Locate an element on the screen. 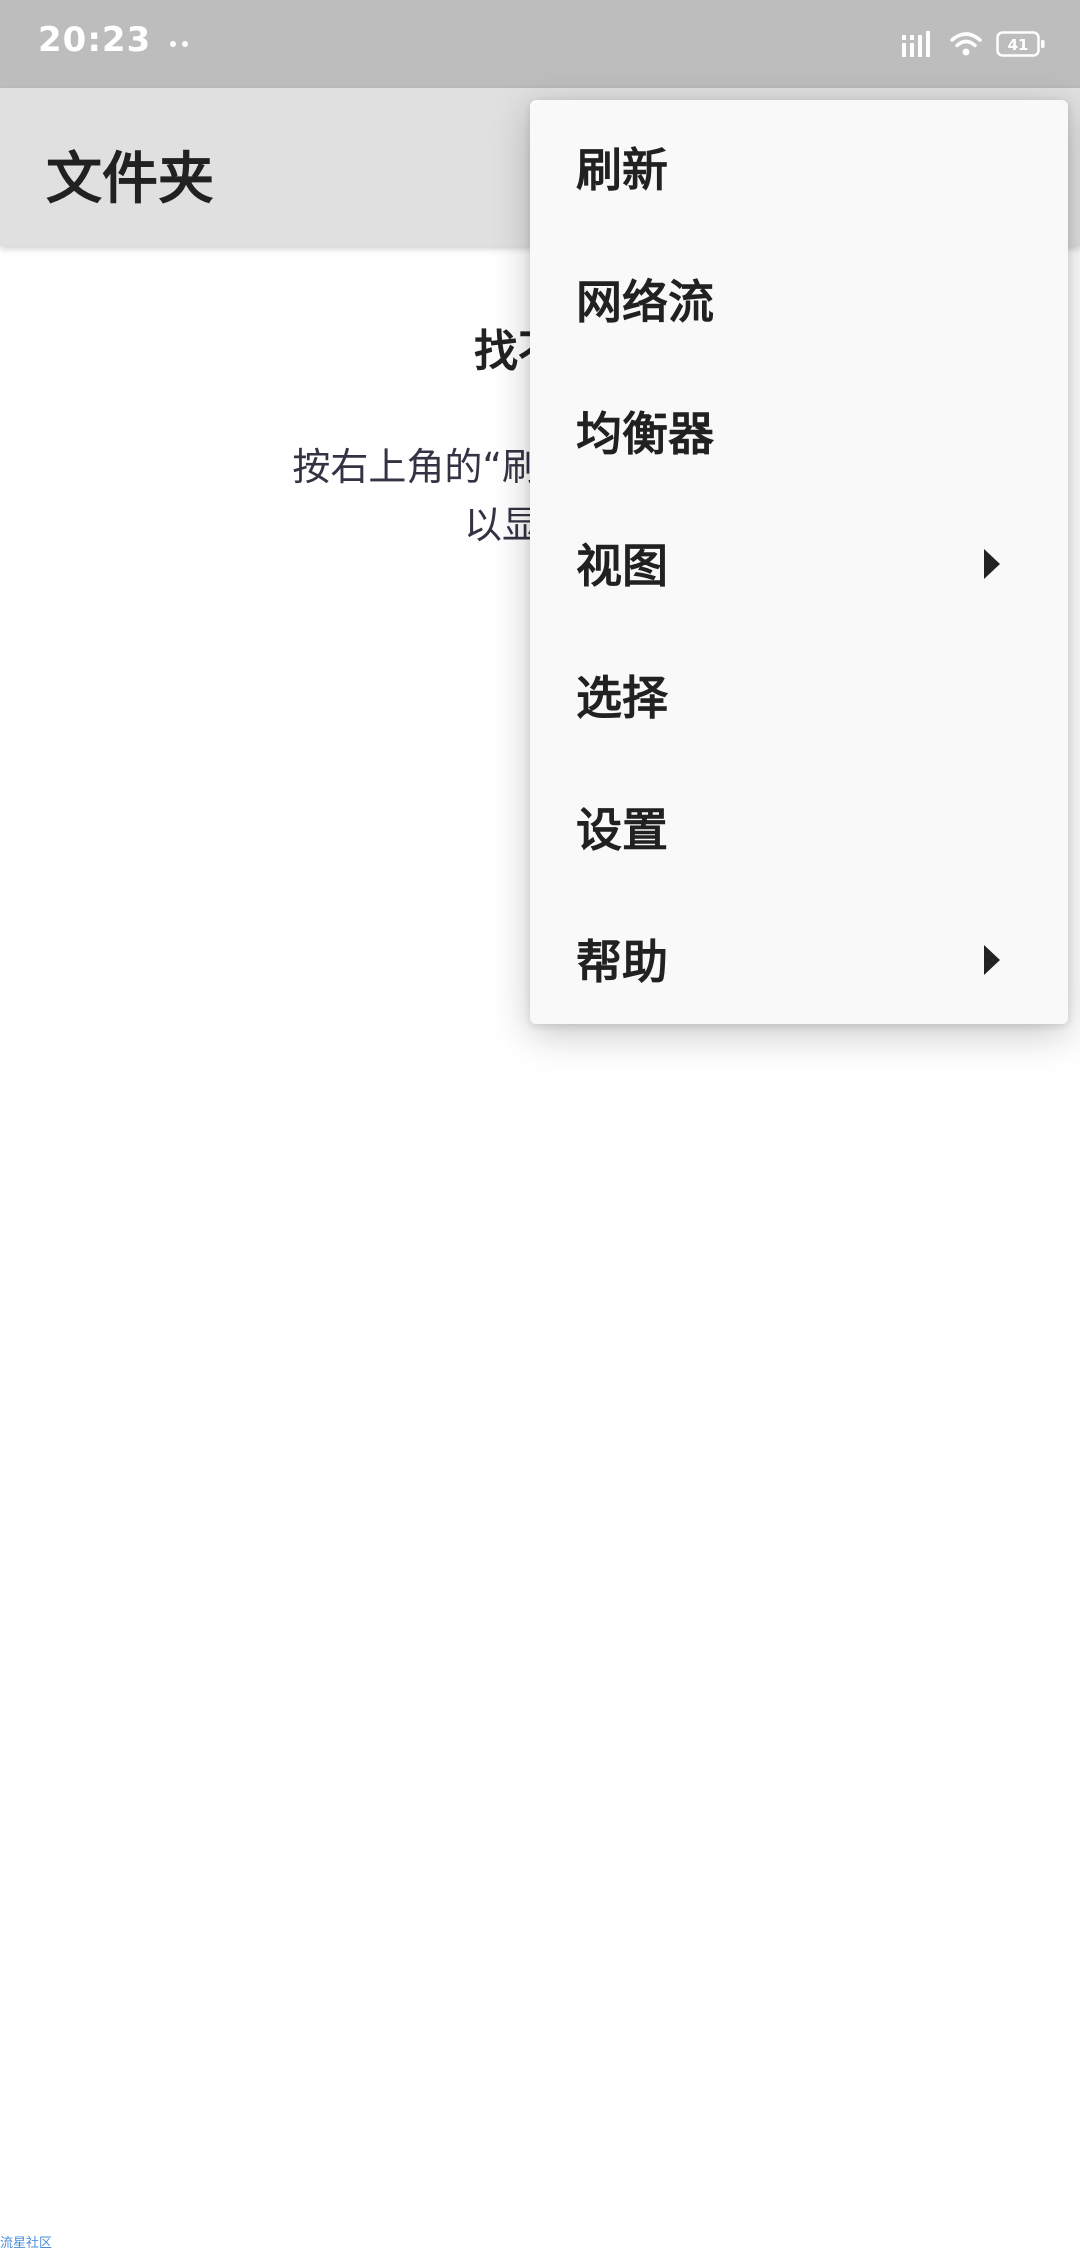  menu-item-view: 视图 is located at coordinates (799, 564).